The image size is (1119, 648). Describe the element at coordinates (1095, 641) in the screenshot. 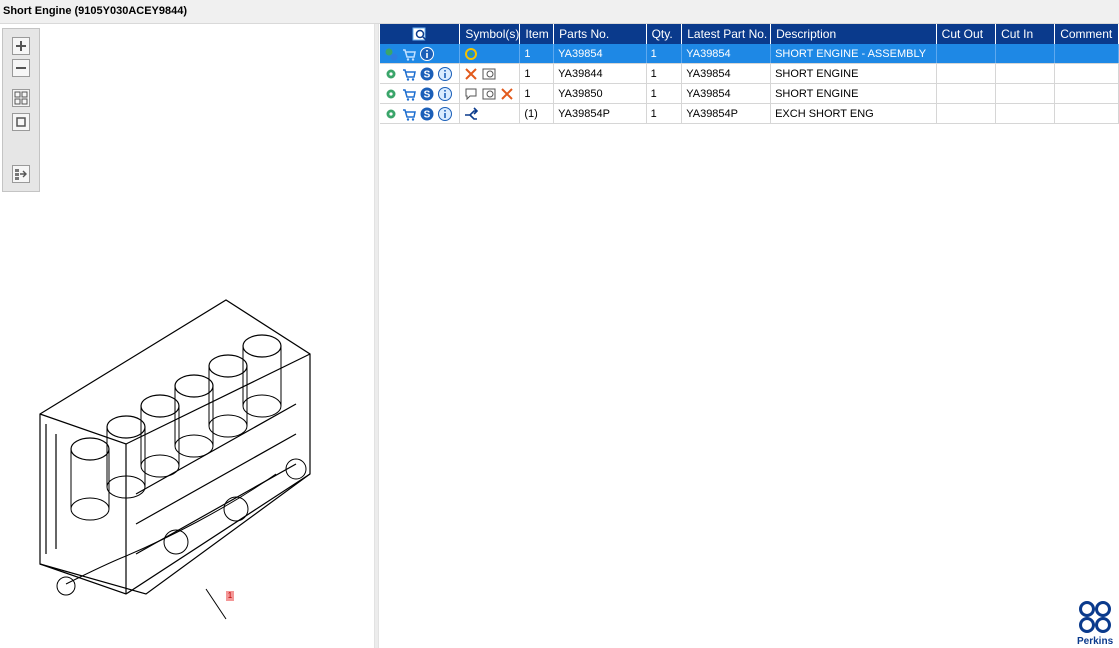

I see `brand-name: Perkins` at that location.